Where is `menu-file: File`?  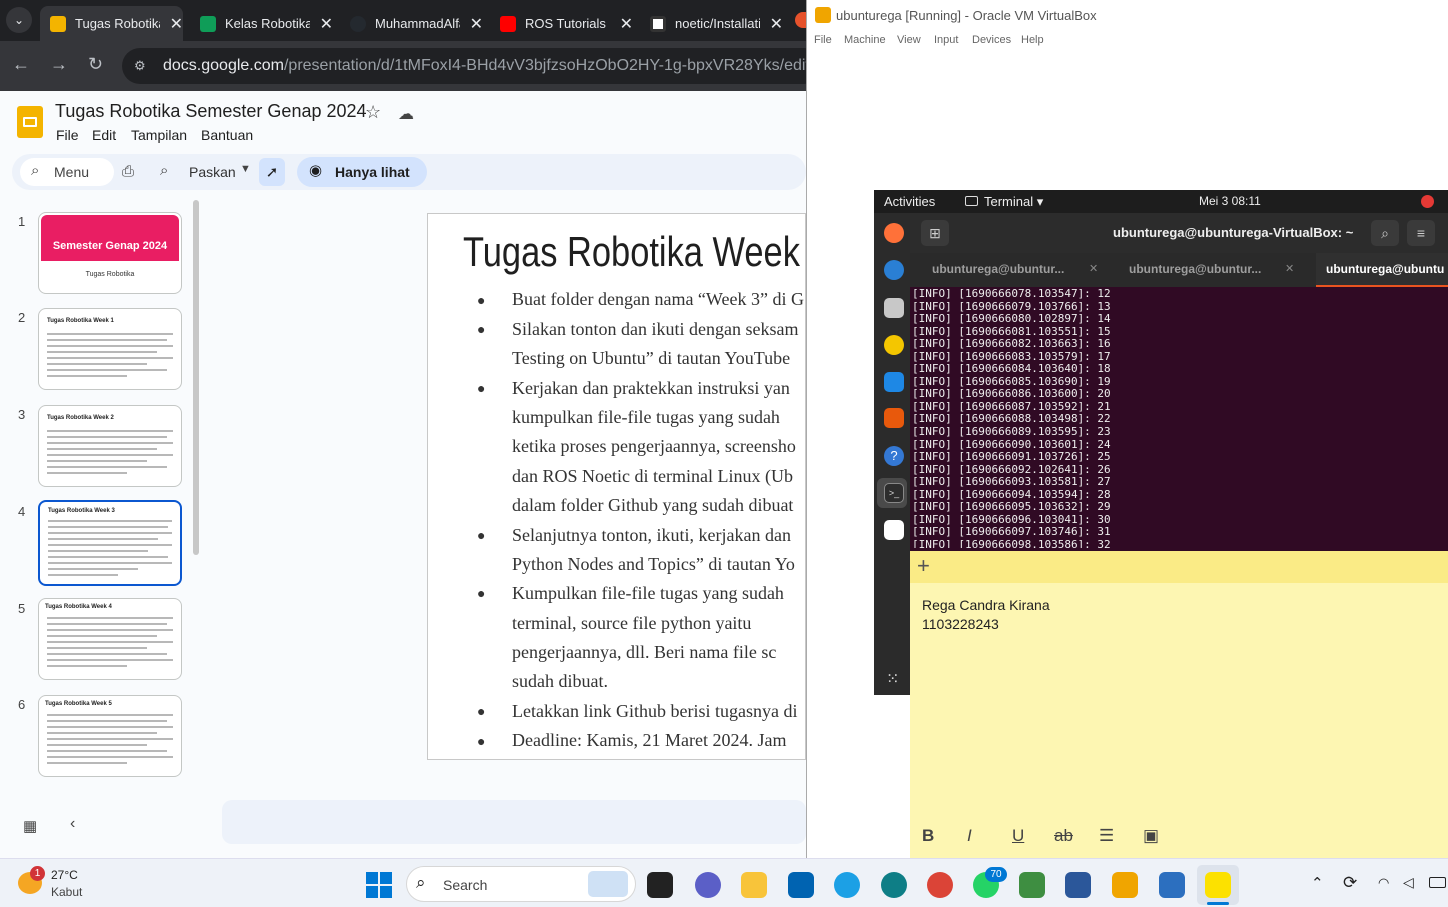 menu-file: File is located at coordinates (67, 135).